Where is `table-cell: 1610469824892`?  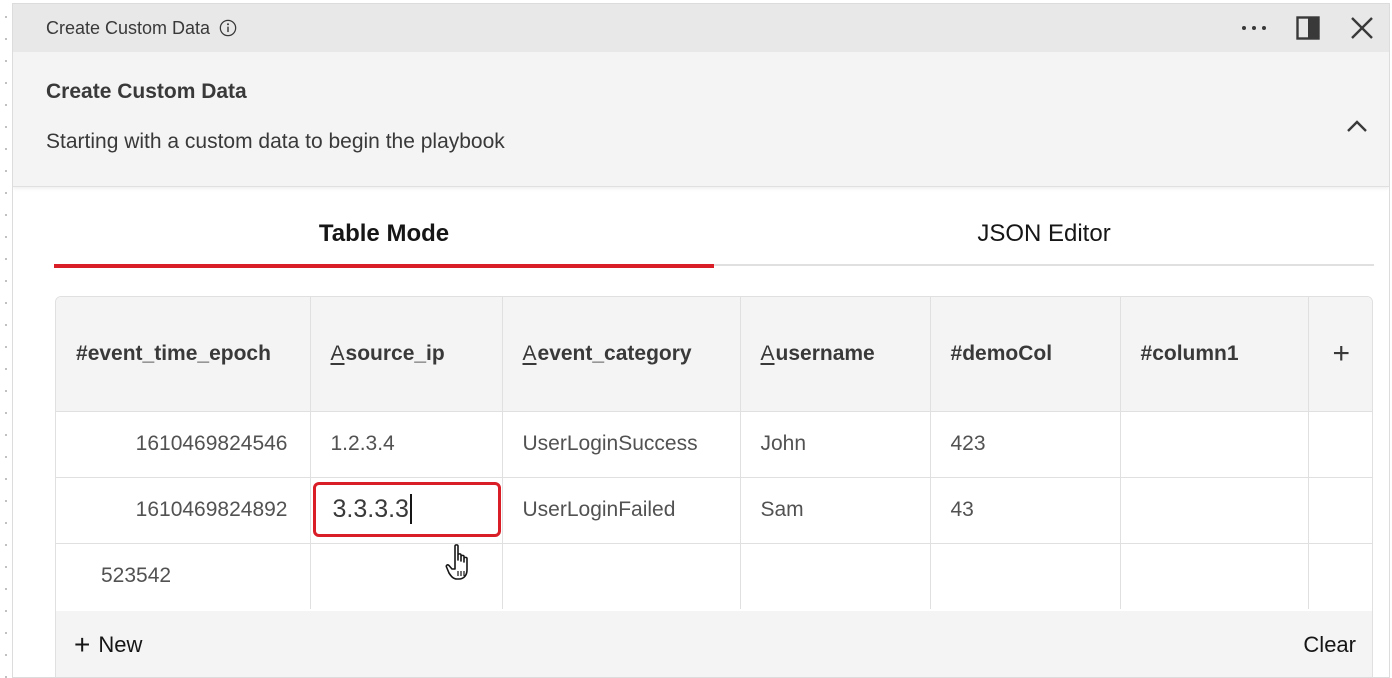
table-cell: 1610469824892 is located at coordinates (183, 510).